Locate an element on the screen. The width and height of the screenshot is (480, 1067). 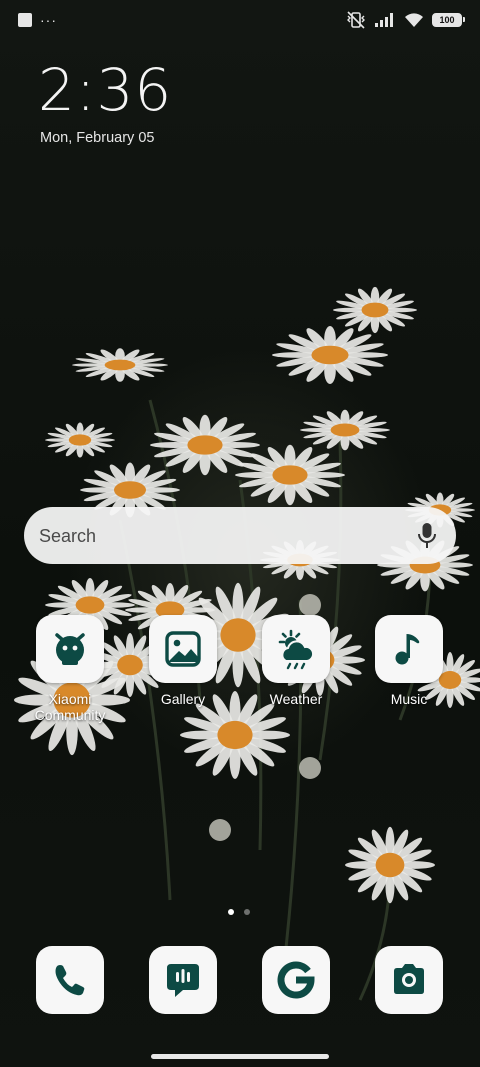
mic-icon is located at coordinates (427, 536).